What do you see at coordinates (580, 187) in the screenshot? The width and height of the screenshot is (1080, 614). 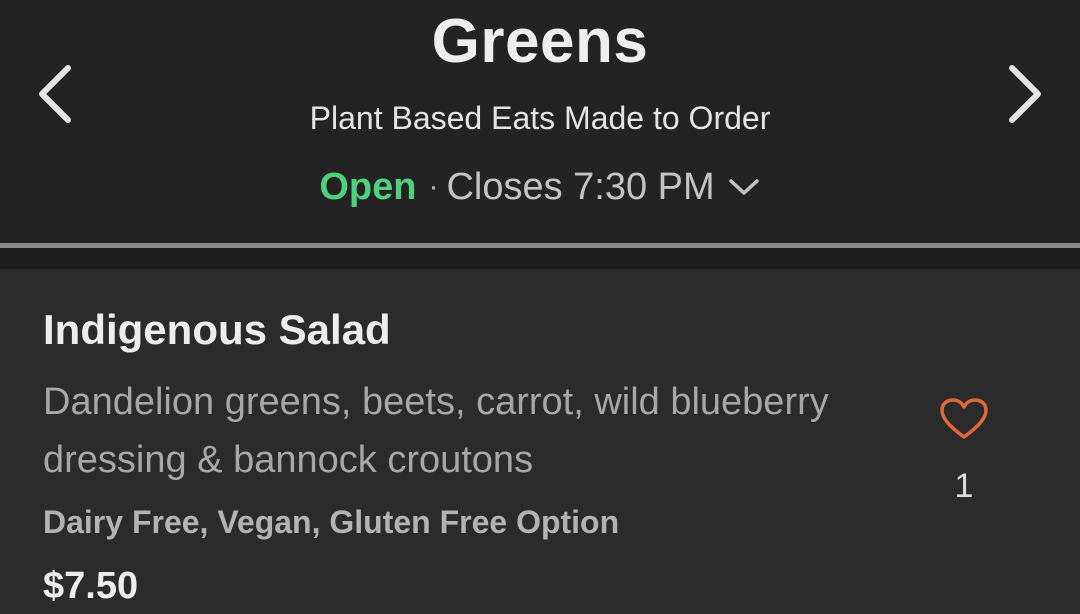 I see `closing-time: Closes 7:30 PM` at bounding box center [580, 187].